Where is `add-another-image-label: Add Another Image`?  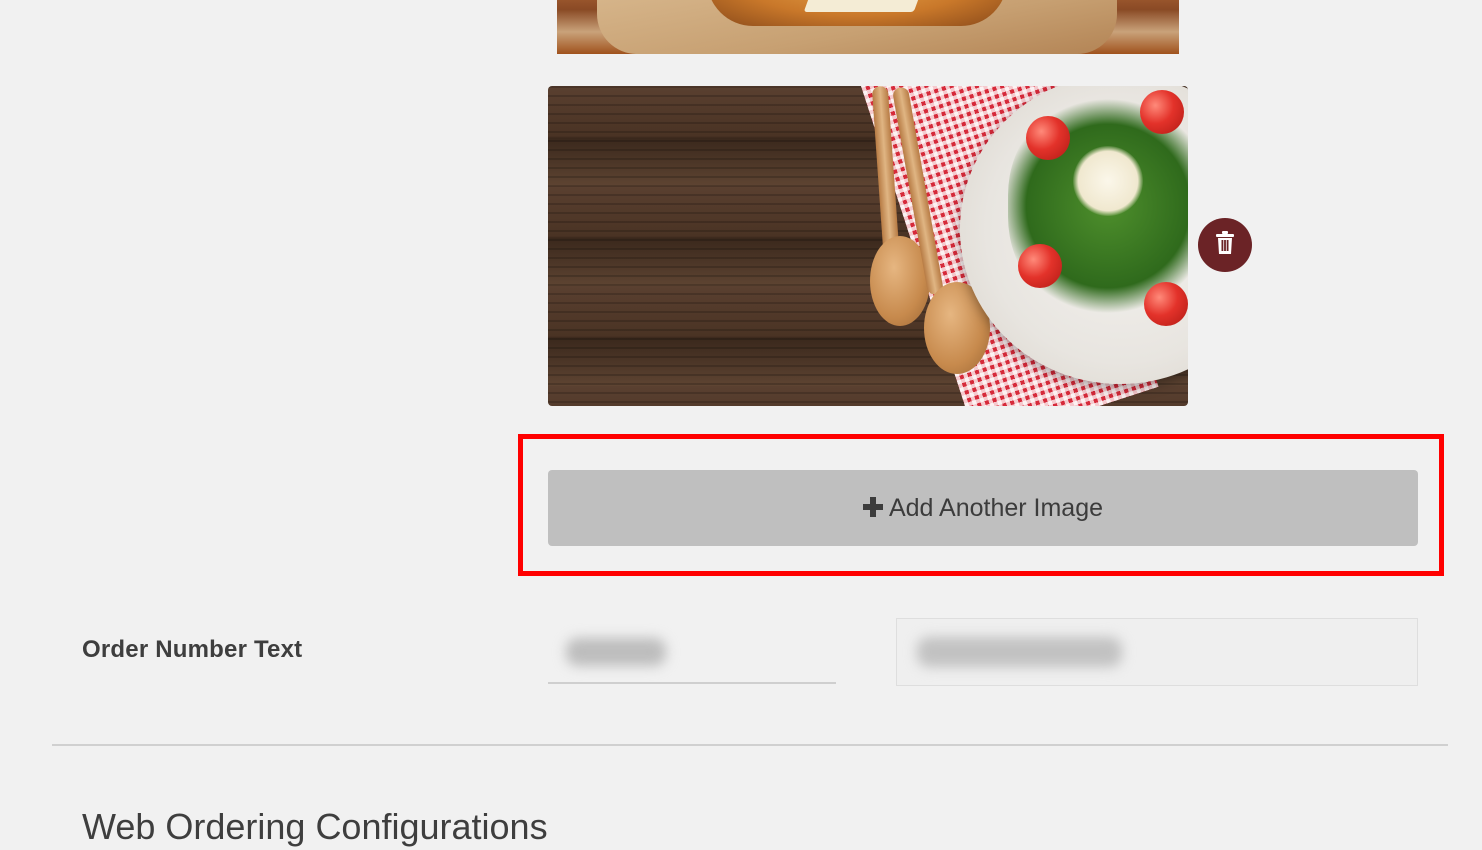 add-another-image-label: Add Another Image is located at coordinates (996, 507).